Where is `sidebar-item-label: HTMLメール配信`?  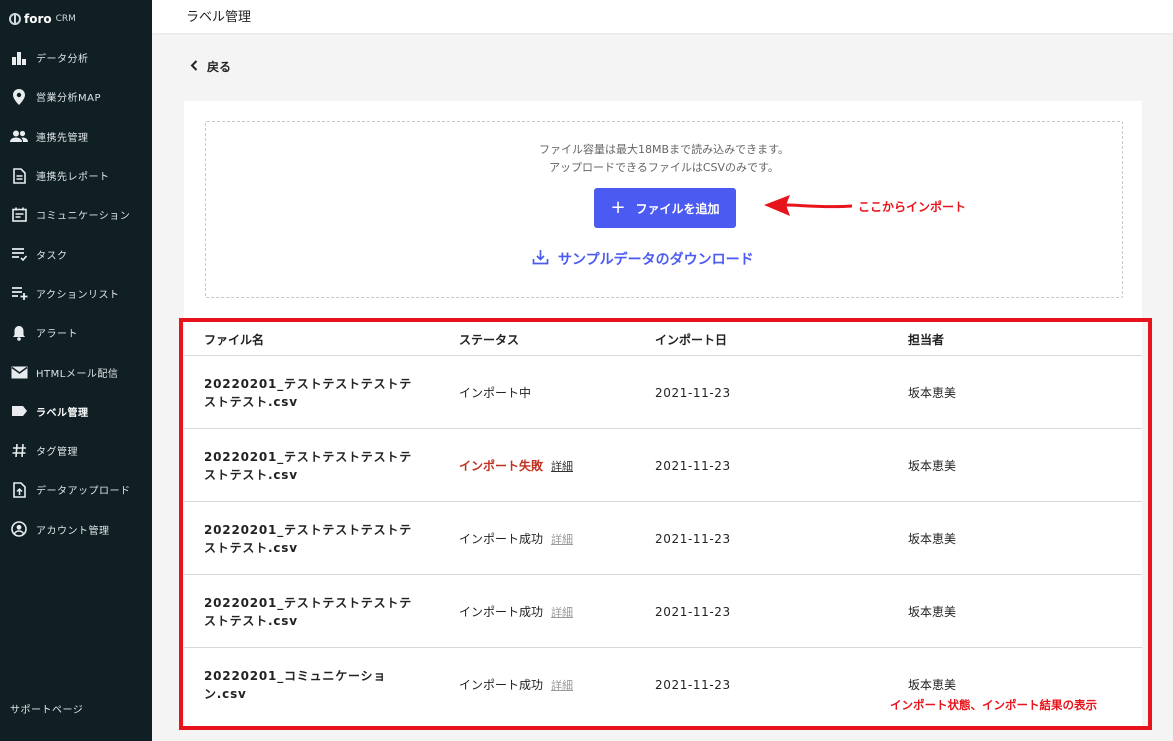 sidebar-item-label: HTMLメール配信 is located at coordinates (77, 374).